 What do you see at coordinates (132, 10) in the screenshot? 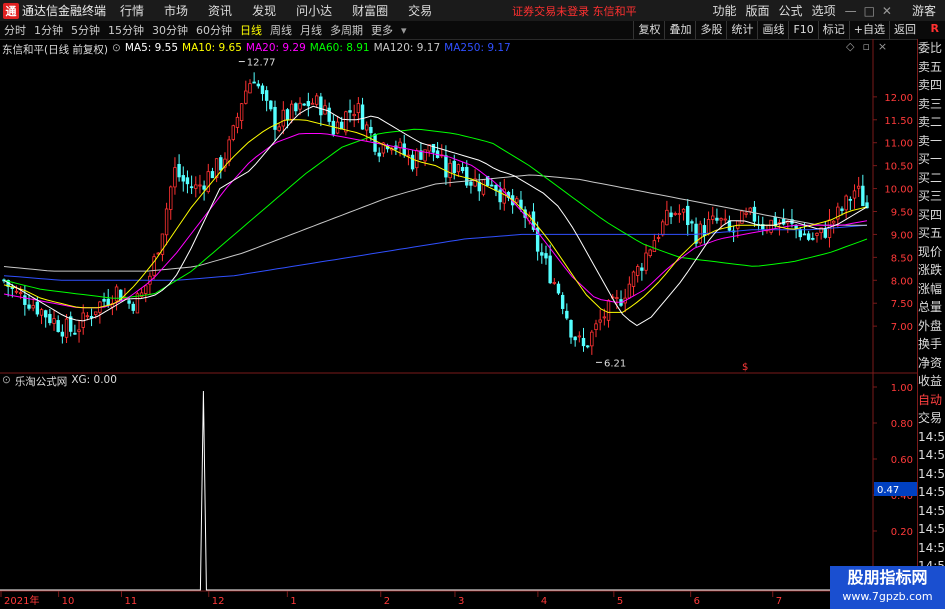
I see `menu-quotes: 行情` at bounding box center [132, 10].